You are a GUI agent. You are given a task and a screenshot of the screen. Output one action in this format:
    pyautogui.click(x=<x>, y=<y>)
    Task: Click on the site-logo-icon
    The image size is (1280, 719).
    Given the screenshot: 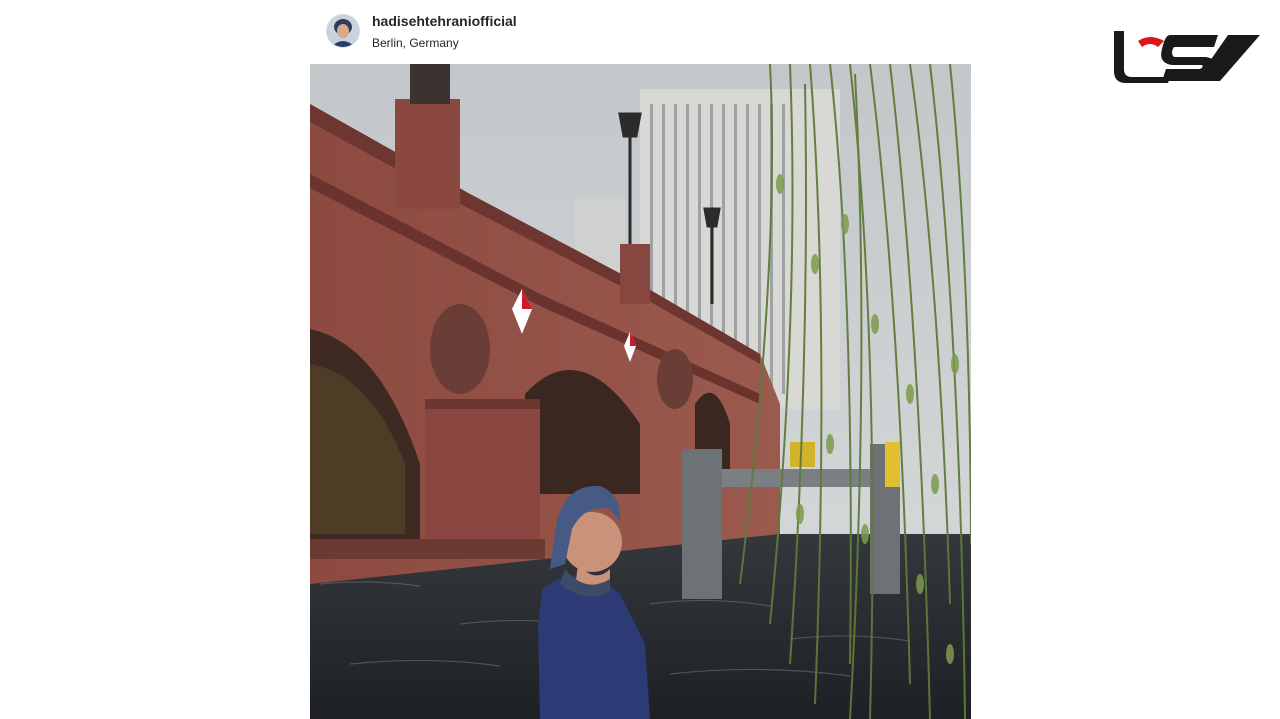 What is the action you would take?
    pyautogui.click(x=1187, y=57)
    